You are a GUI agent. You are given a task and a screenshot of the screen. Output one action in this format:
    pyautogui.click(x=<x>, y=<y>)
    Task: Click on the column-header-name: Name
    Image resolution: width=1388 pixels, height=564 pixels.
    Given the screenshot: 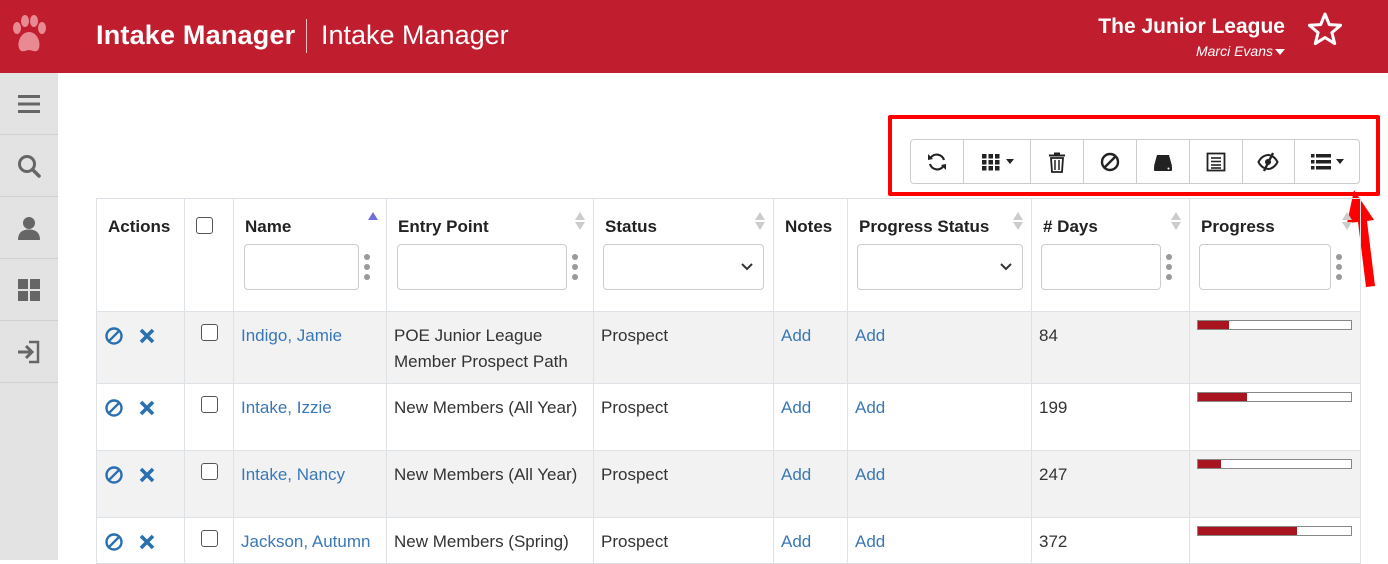 What is the action you would take?
    pyautogui.click(x=310, y=255)
    